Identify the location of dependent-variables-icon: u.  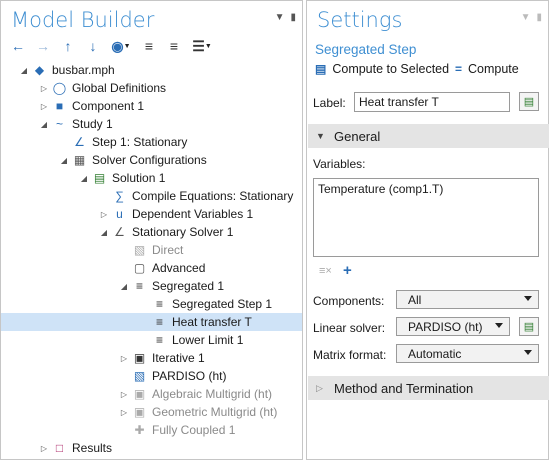
(119, 213).